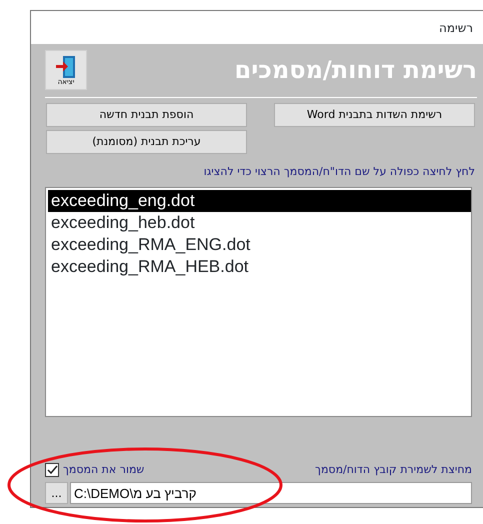 The width and height of the screenshot is (483, 524). What do you see at coordinates (66, 66) in the screenshot?
I see `door-icon` at bounding box center [66, 66].